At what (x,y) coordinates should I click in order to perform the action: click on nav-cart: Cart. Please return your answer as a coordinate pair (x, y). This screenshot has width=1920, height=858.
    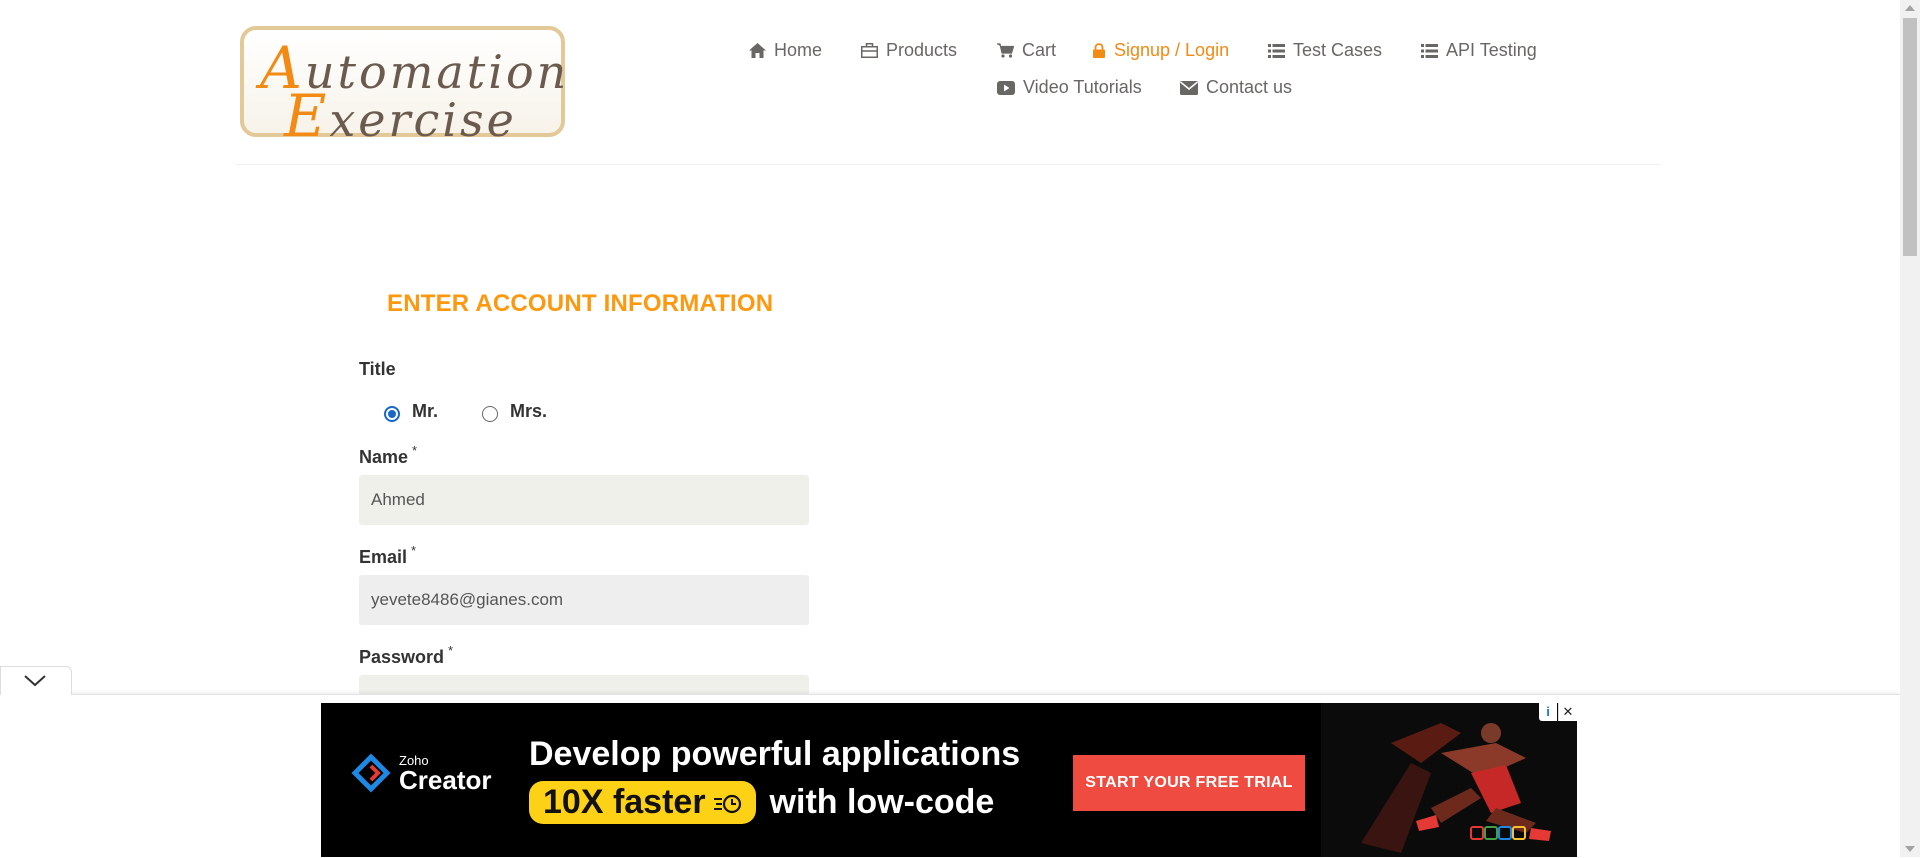
    Looking at the image, I should click on (1026, 50).